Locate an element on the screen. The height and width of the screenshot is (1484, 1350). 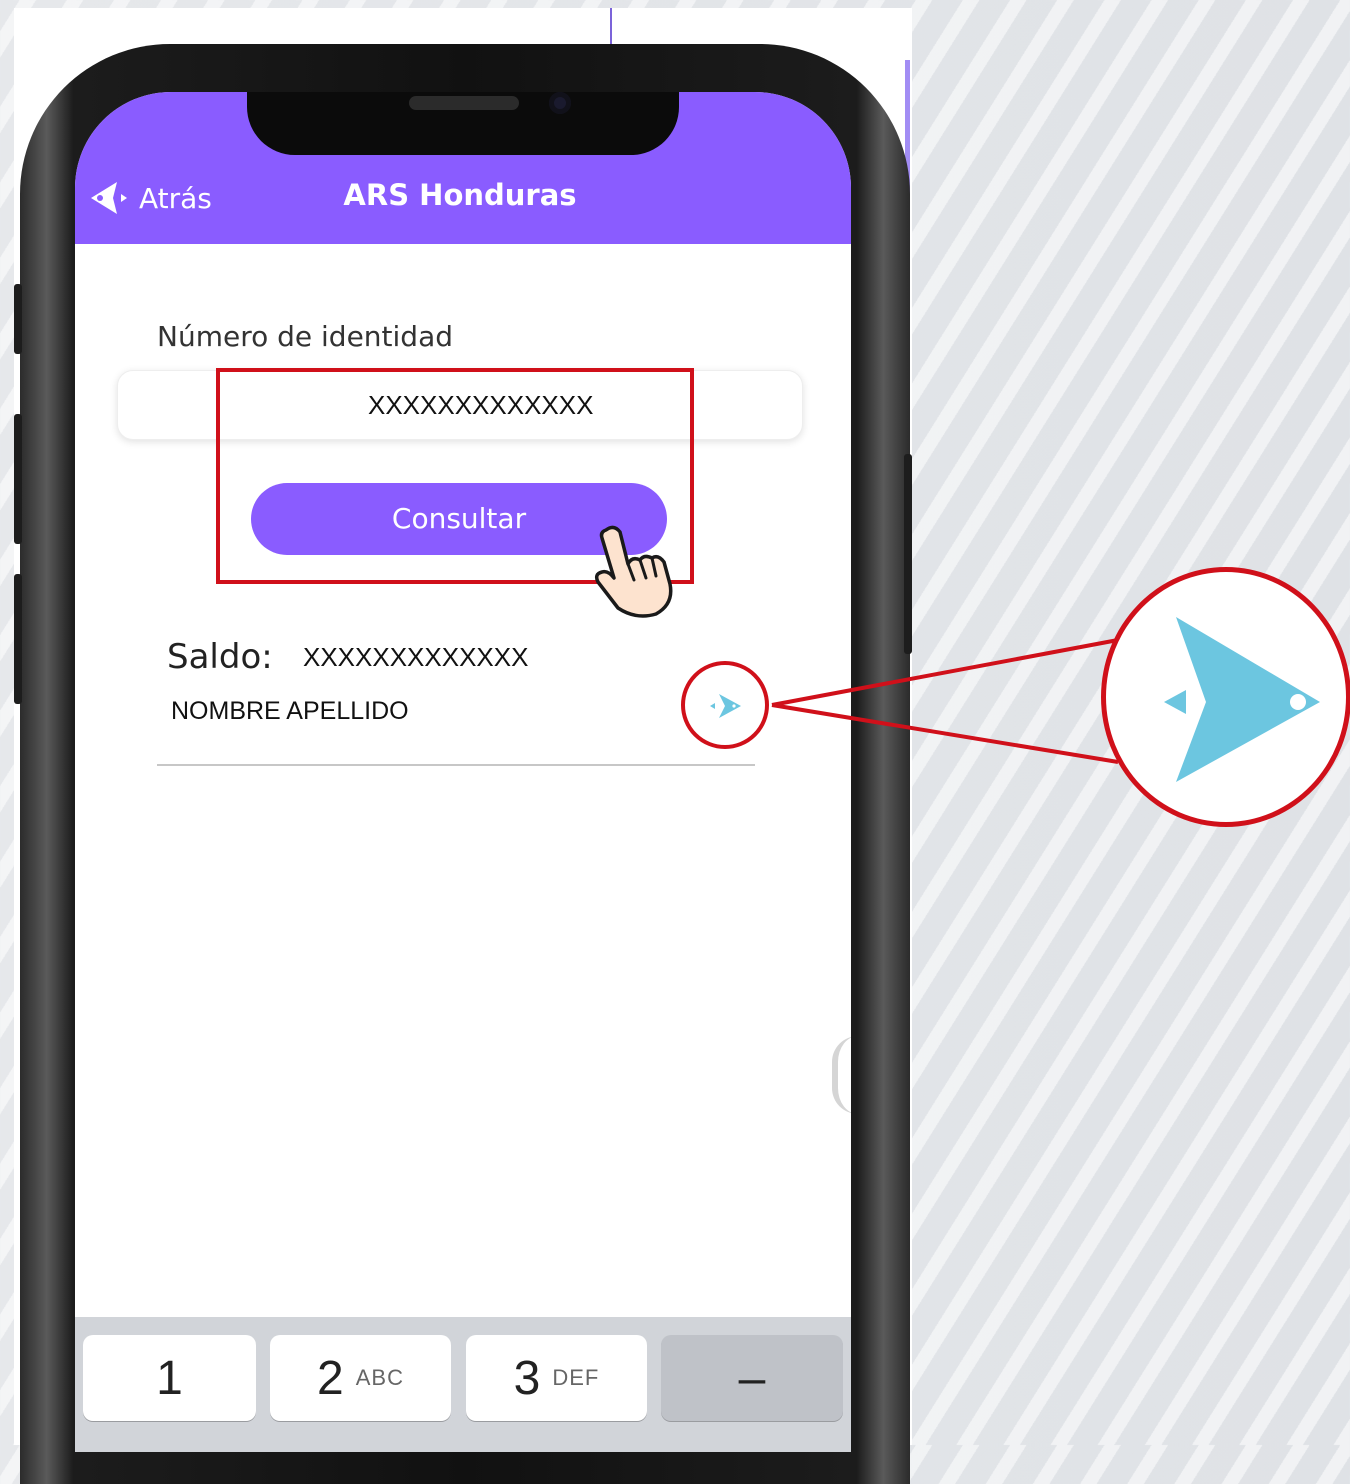
phone-volume-down is located at coordinates (18, 639).